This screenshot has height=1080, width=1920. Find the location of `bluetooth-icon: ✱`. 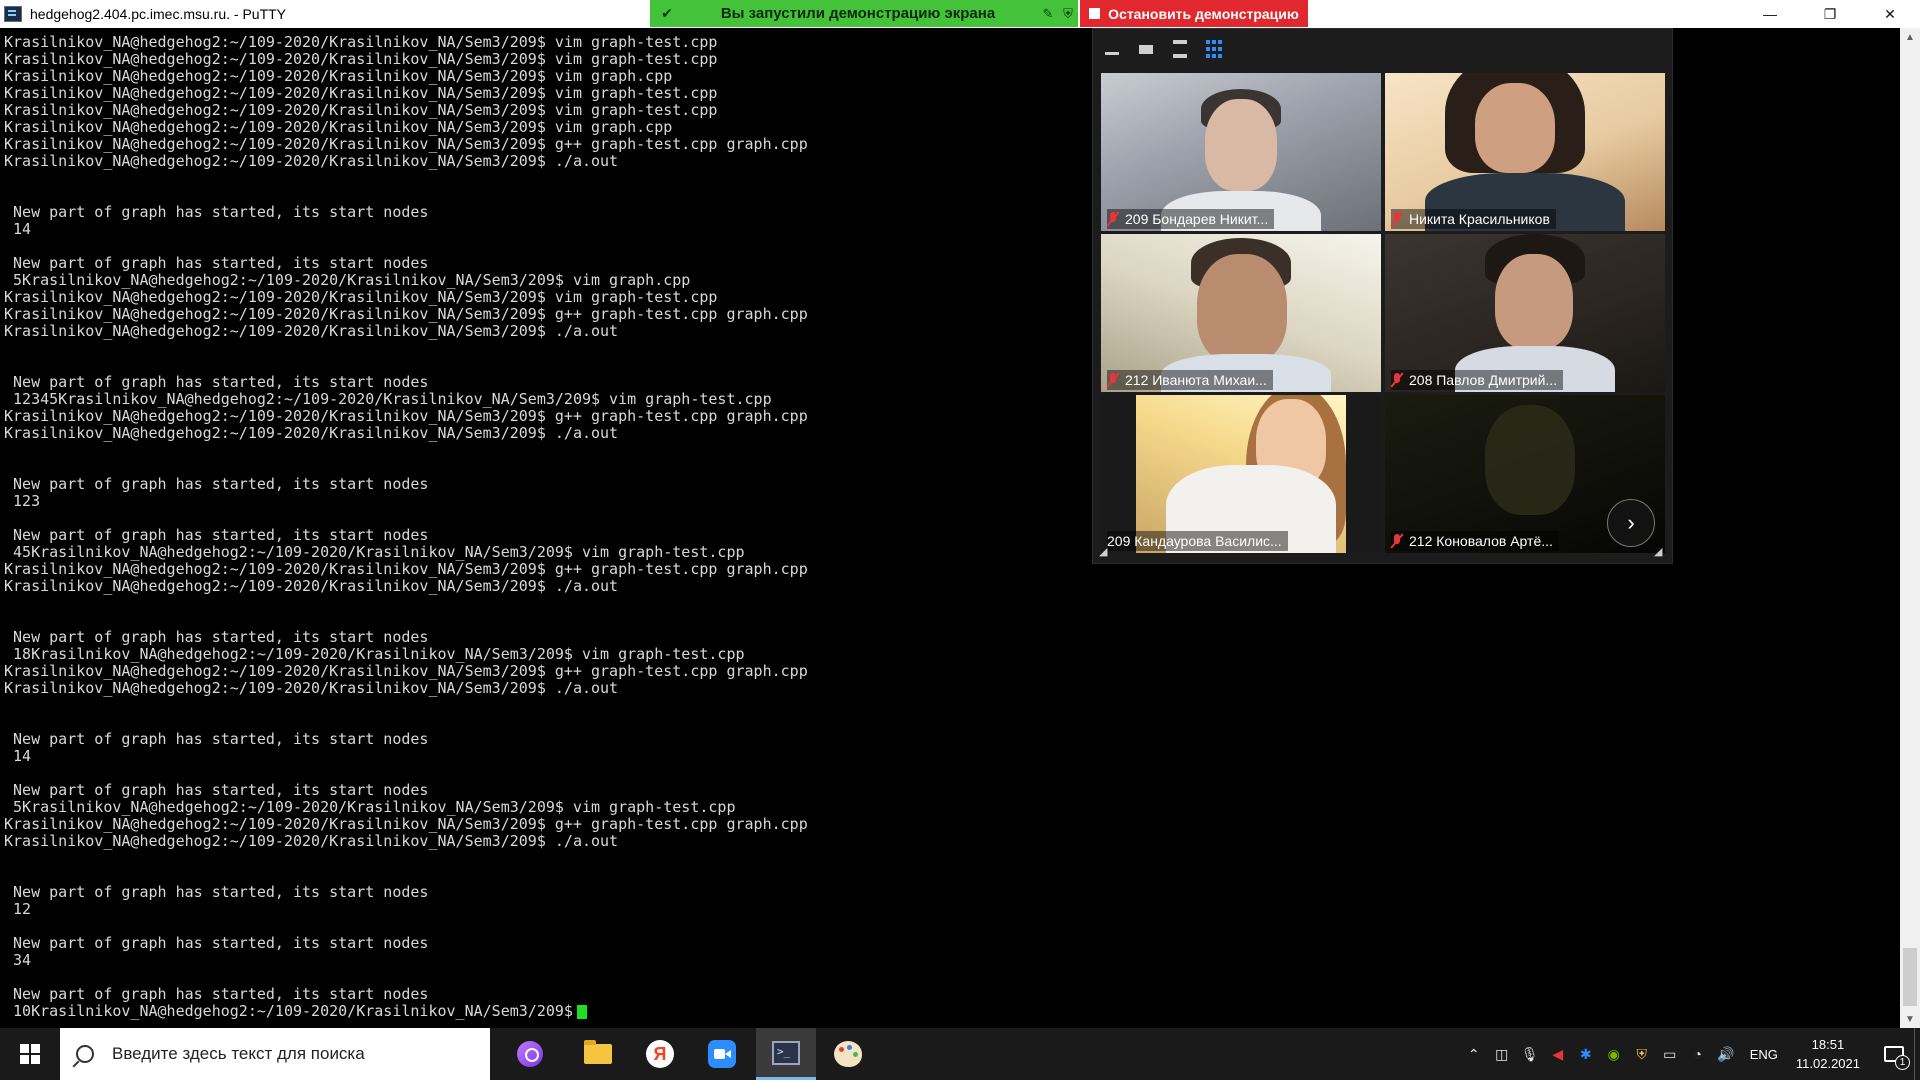

bluetooth-icon: ✱ is located at coordinates (1586, 1054).